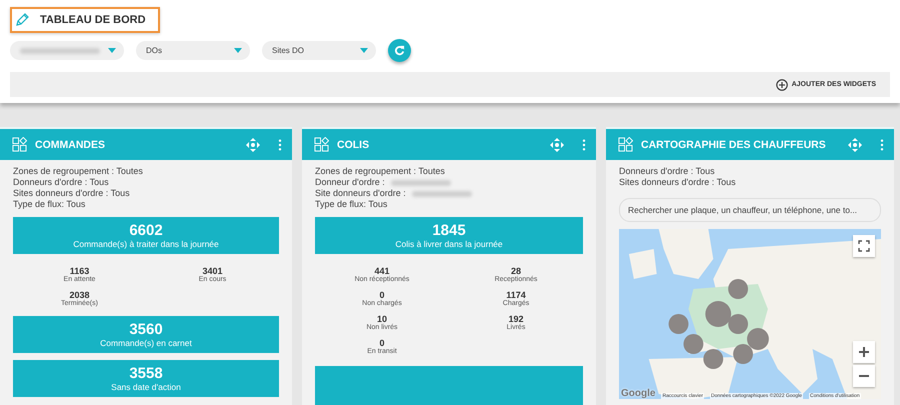  Describe the element at coordinates (146, 244) in the screenshot. I see `kpi-label: Commande(s) à traiter dans la journée` at that location.